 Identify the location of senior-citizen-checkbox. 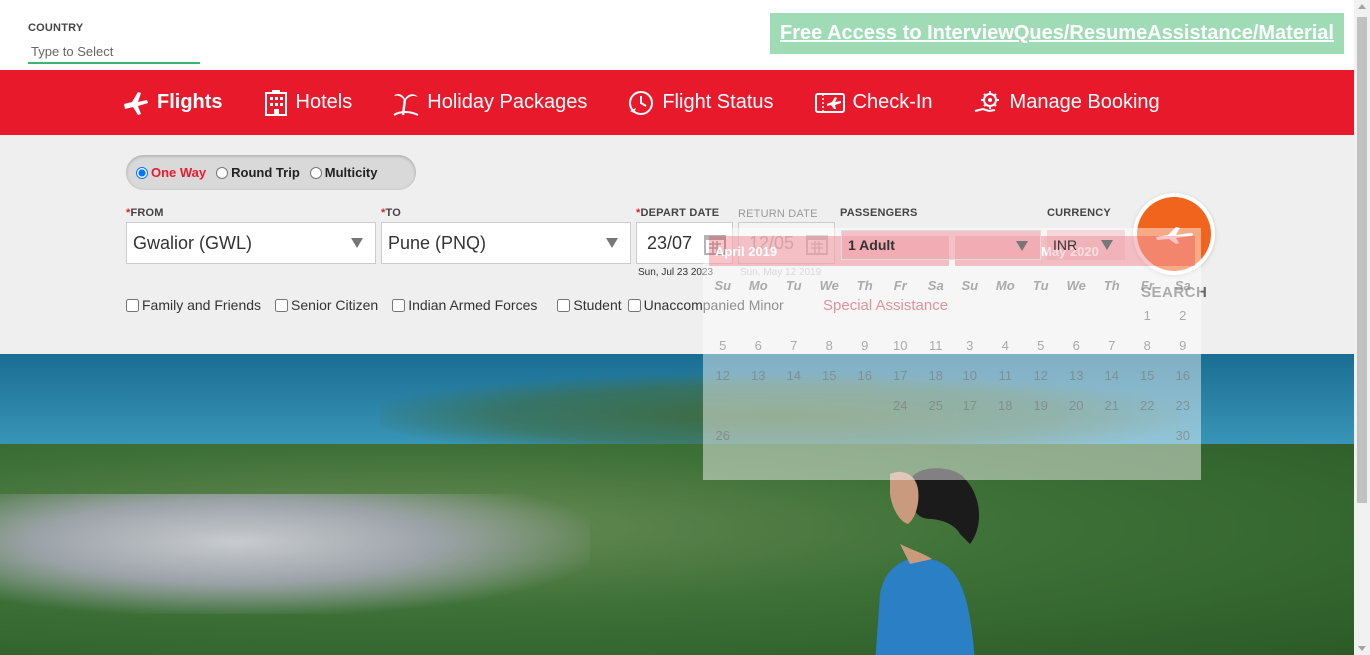
(282, 305).